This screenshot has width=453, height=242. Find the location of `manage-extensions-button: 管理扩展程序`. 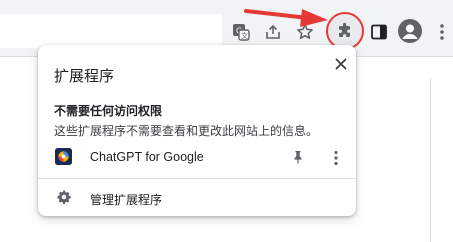

manage-extensions-button: 管理扩展程序 is located at coordinates (197, 198).